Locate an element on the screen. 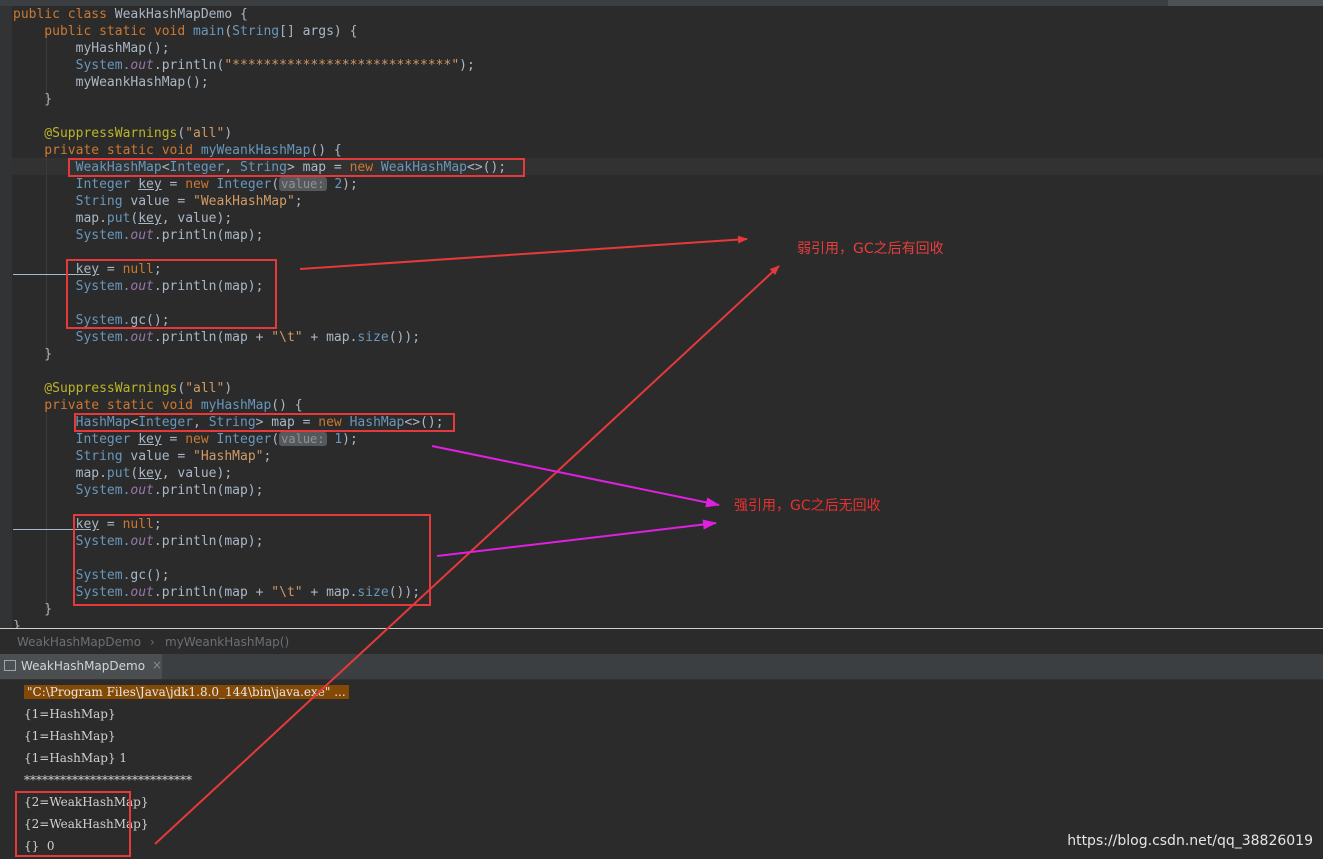 The height and width of the screenshot is (859, 1323). strong-arrow-lower is located at coordinates (576, 538).